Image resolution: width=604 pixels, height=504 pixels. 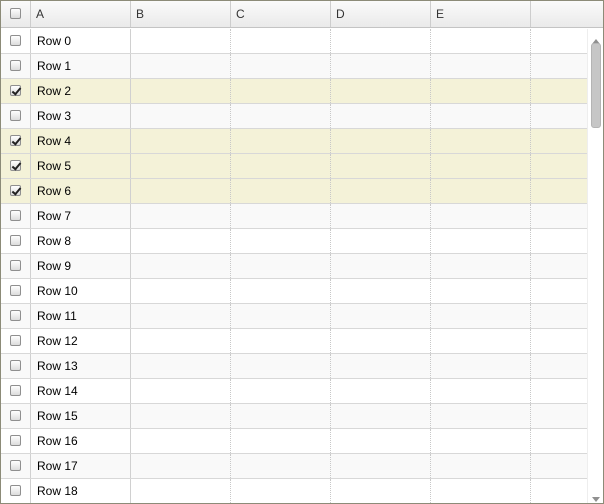 What do you see at coordinates (294, 91) in the screenshot?
I see `table-row: Row 2` at bounding box center [294, 91].